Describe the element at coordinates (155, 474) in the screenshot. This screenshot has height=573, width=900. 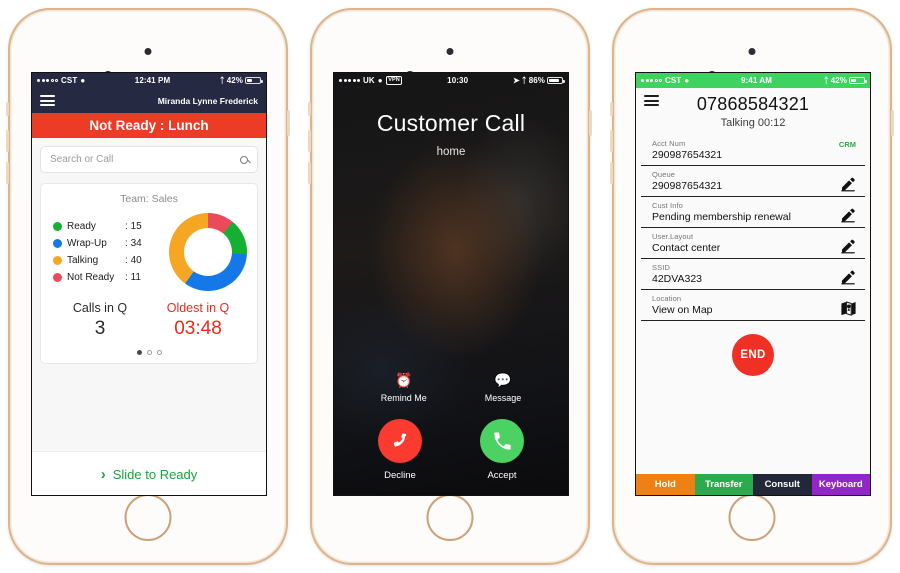
I see `slide-to-ready-label: Slide to Ready` at that location.